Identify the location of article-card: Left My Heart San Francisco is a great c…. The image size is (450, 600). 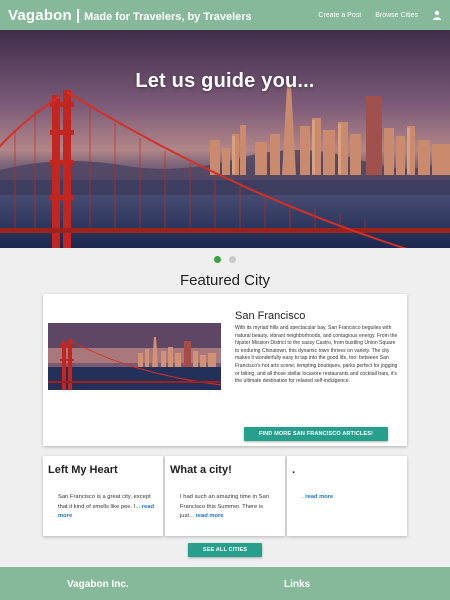
(103, 496).